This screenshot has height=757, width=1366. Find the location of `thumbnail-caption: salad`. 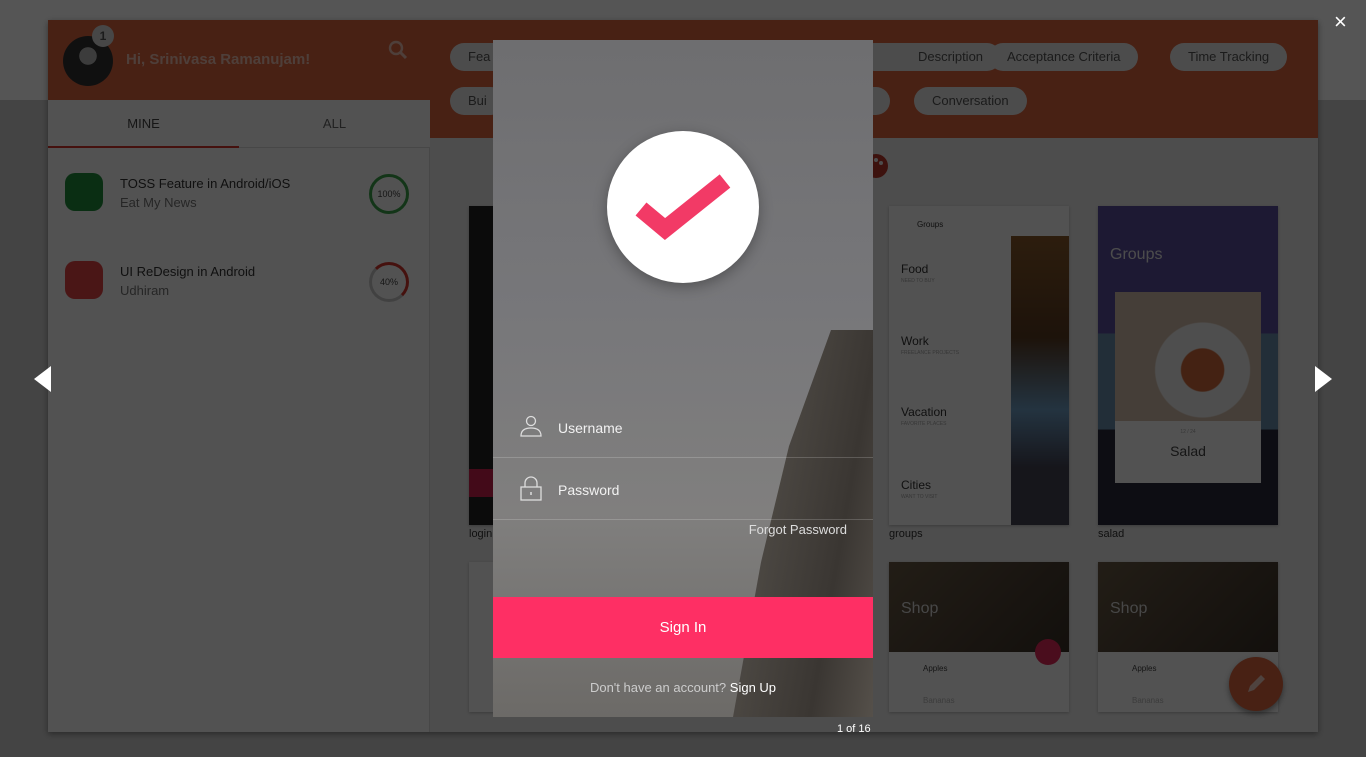

thumbnail-caption: salad is located at coordinates (1111, 534).